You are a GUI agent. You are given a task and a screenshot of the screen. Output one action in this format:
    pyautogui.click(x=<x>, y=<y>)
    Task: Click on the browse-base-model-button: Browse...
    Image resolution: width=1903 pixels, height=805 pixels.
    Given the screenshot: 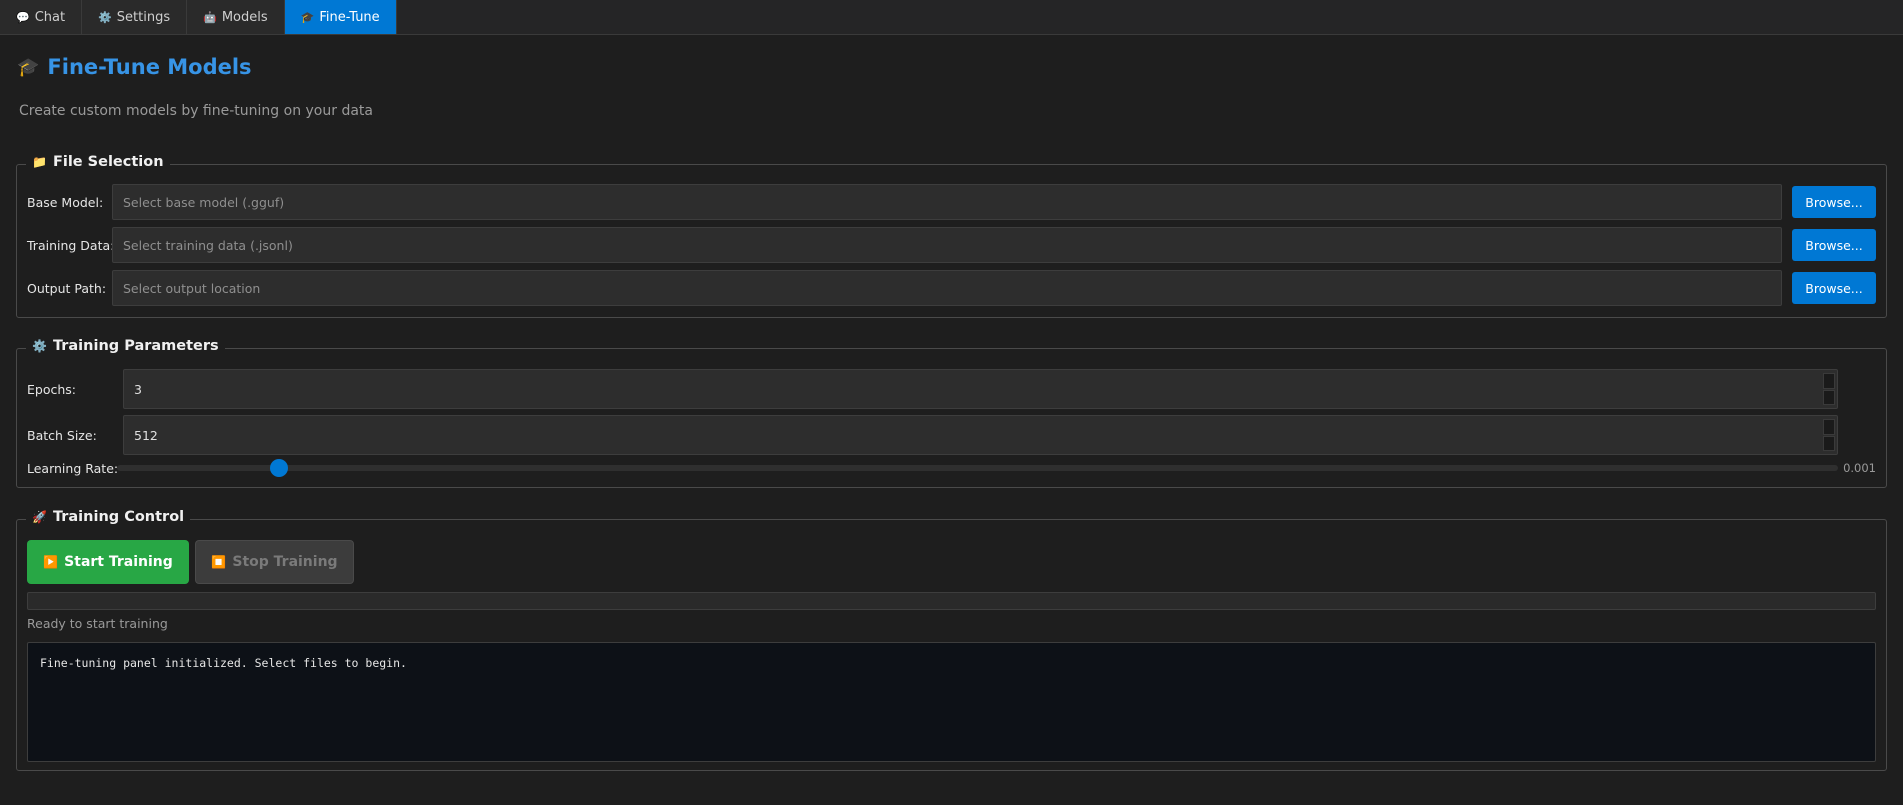 What is the action you would take?
    pyautogui.click(x=1834, y=202)
    